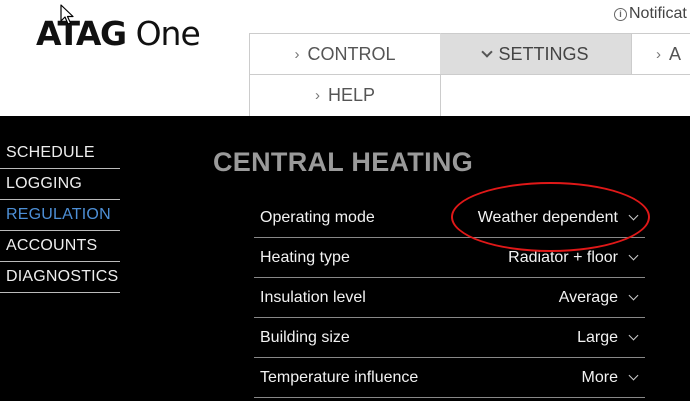  Describe the element at coordinates (675, 53) in the screenshot. I see `nav-third-label: A` at that location.